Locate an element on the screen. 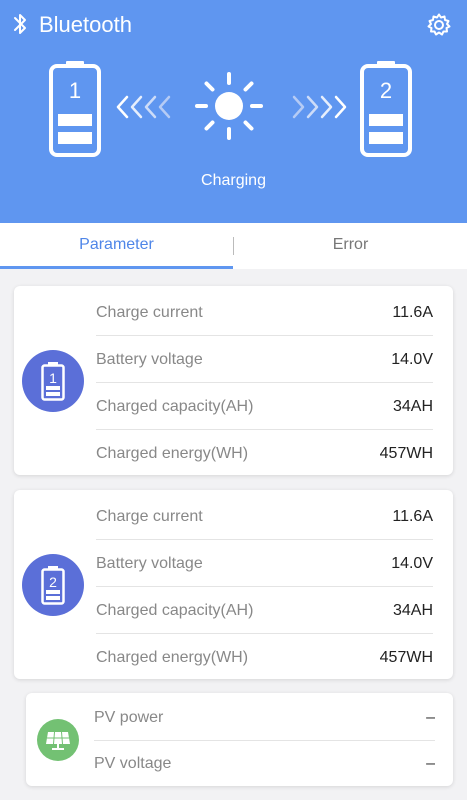 The width and height of the screenshot is (467, 800). solar-panel-icon is located at coordinates (58, 740).